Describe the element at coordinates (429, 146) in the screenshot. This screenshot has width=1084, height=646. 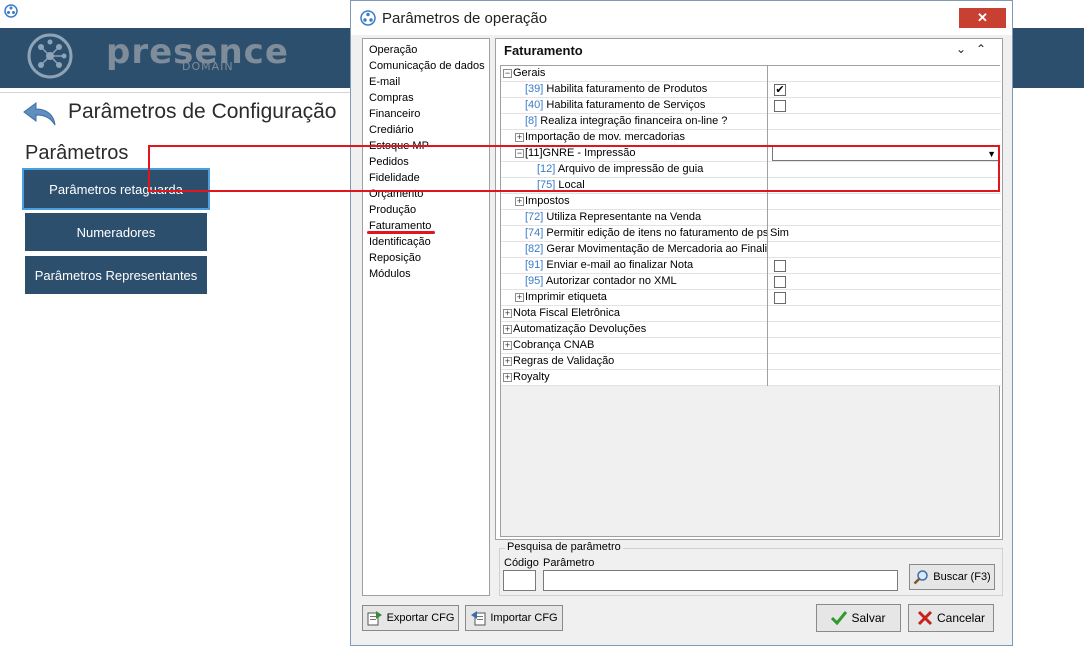
I see `category-estoque-mp: Estoque MP` at that location.